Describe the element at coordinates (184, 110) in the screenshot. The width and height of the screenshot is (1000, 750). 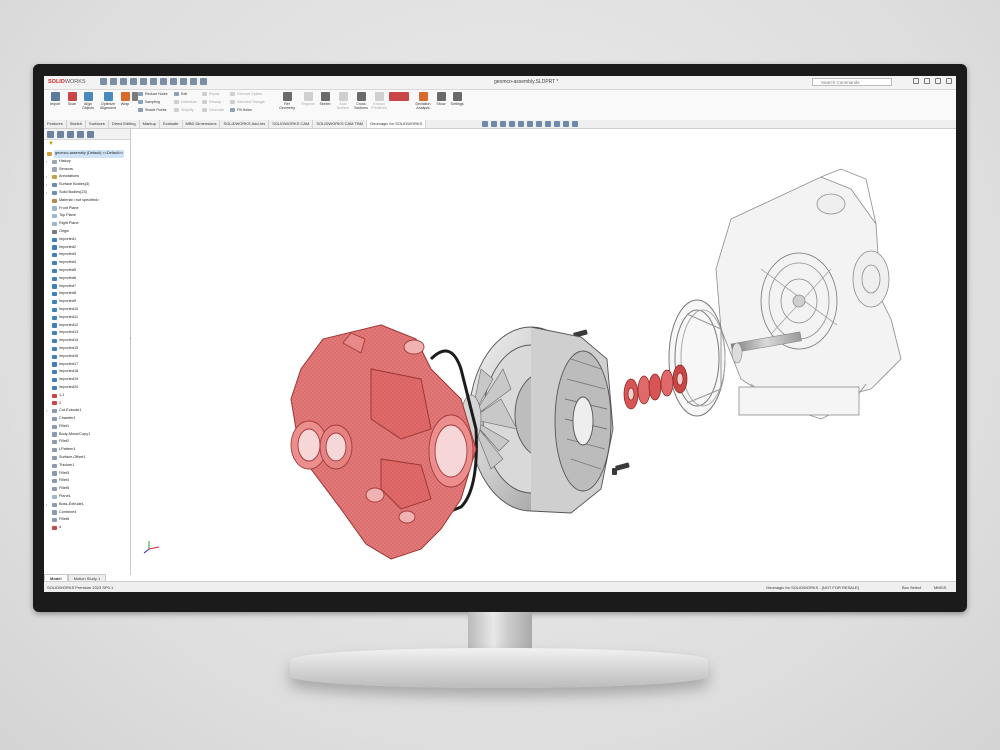
I see `simplify-button: Simplify` at that location.